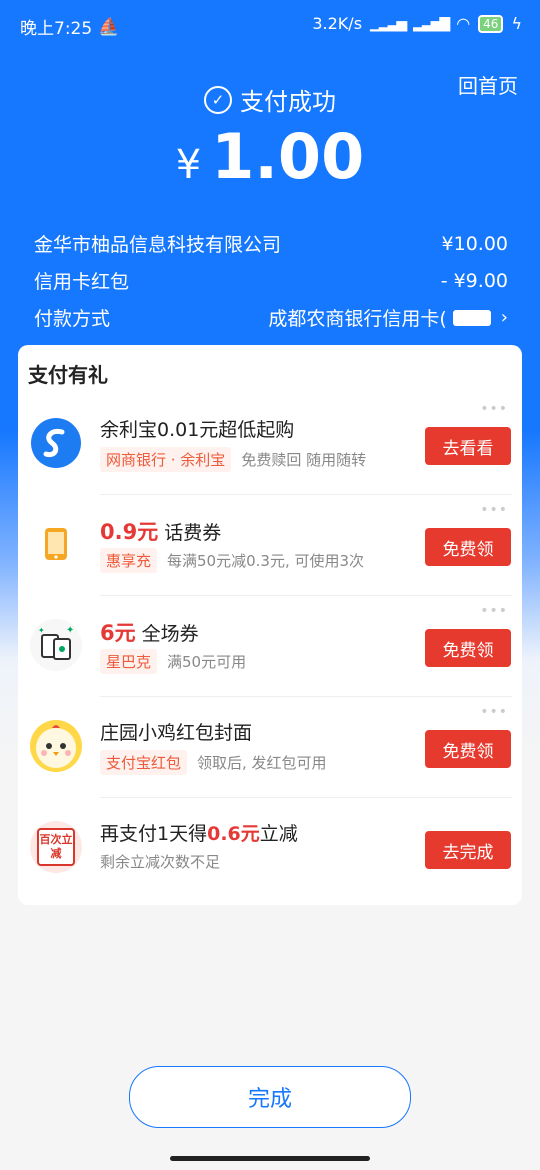 This screenshot has width=540, height=1170. Describe the element at coordinates (471, 317) in the screenshot. I see `masked-card-number` at that location.